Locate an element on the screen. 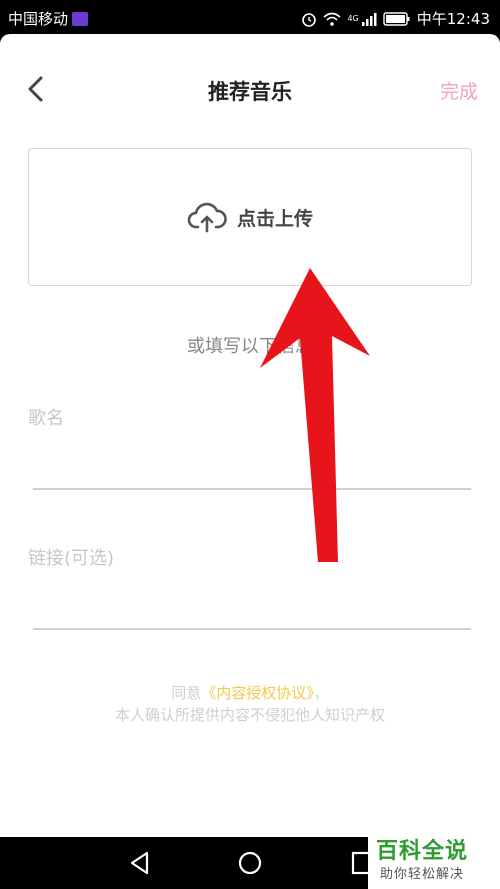 The width and height of the screenshot is (500, 889). alarm-icon is located at coordinates (309, 19).